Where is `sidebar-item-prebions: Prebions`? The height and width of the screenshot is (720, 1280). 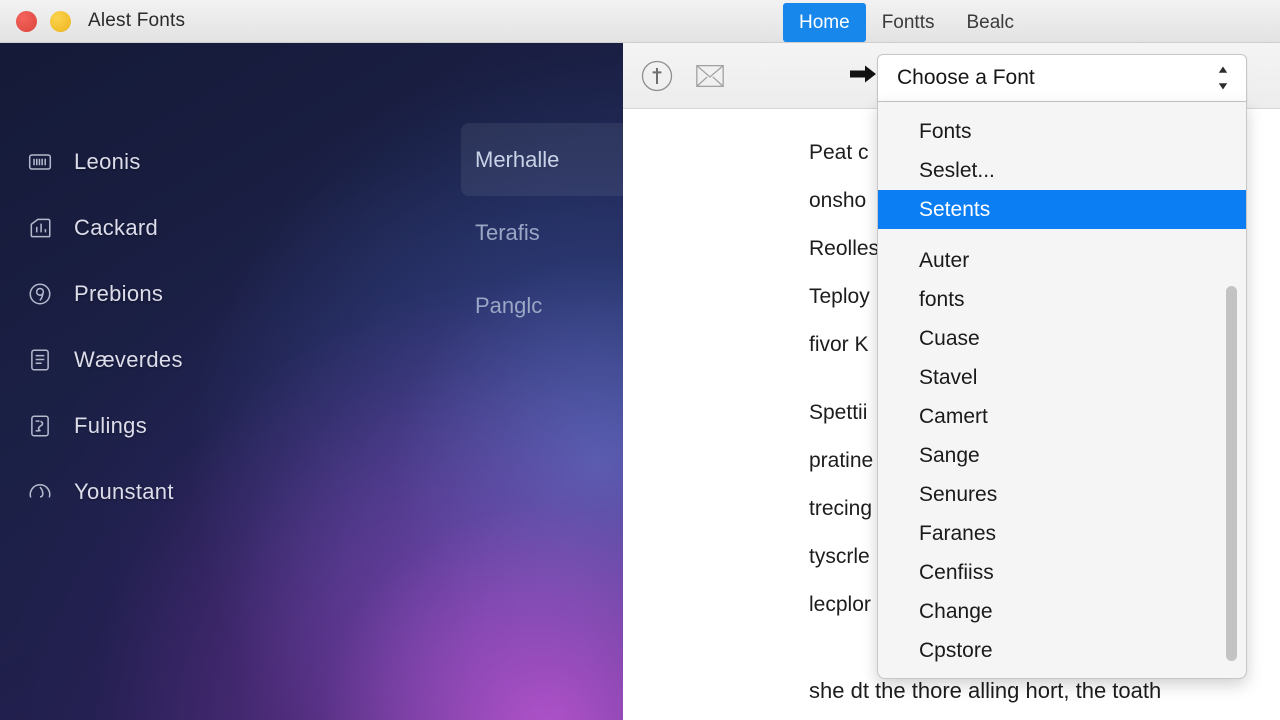
sidebar-item-prebions: Prebions is located at coordinates (210, 294).